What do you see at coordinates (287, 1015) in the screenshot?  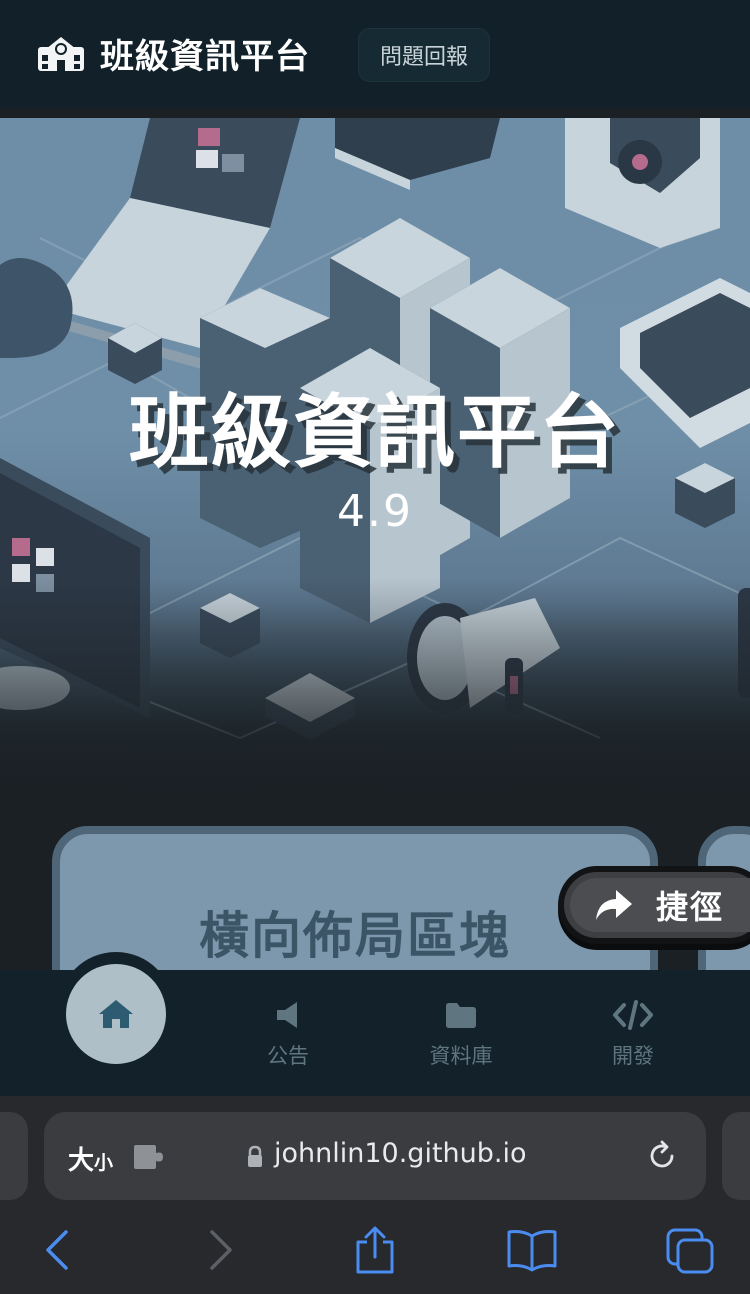 I see `megaphone-icon` at bounding box center [287, 1015].